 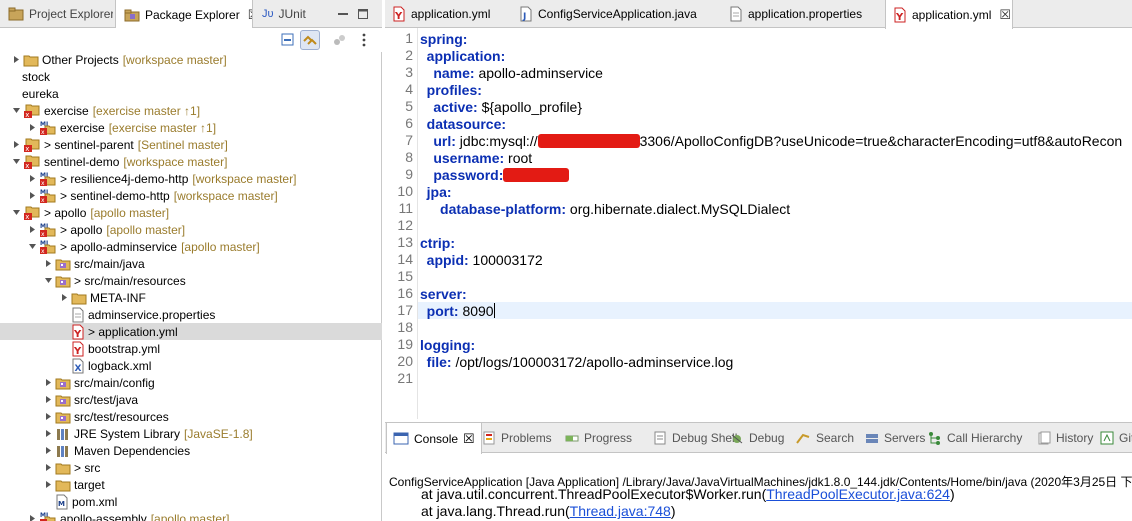 What do you see at coordinates (56, 14) in the screenshot?
I see `tab-project-explorer: Project Explorer` at bounding box center [56, 14].